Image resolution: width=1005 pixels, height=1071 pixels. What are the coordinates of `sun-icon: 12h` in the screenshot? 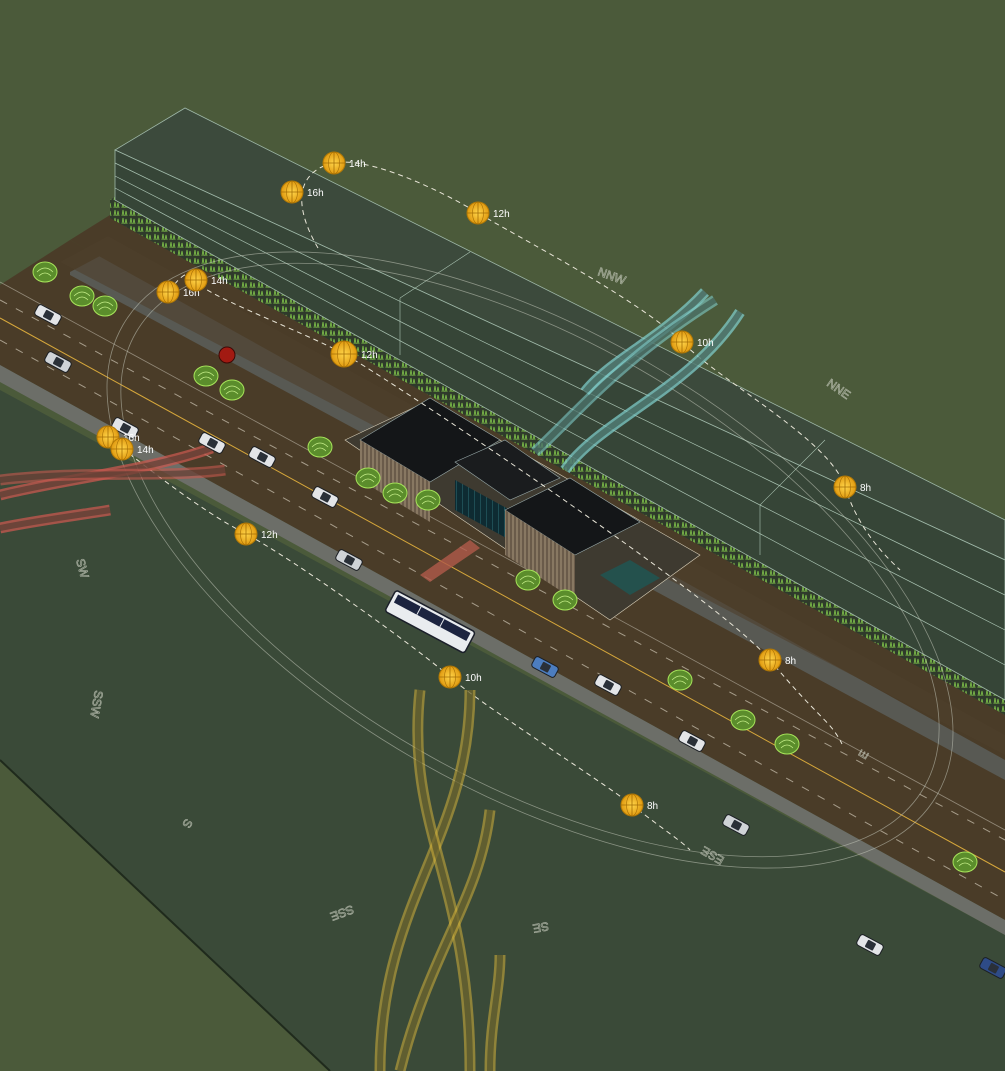 It's located at (488, 213).